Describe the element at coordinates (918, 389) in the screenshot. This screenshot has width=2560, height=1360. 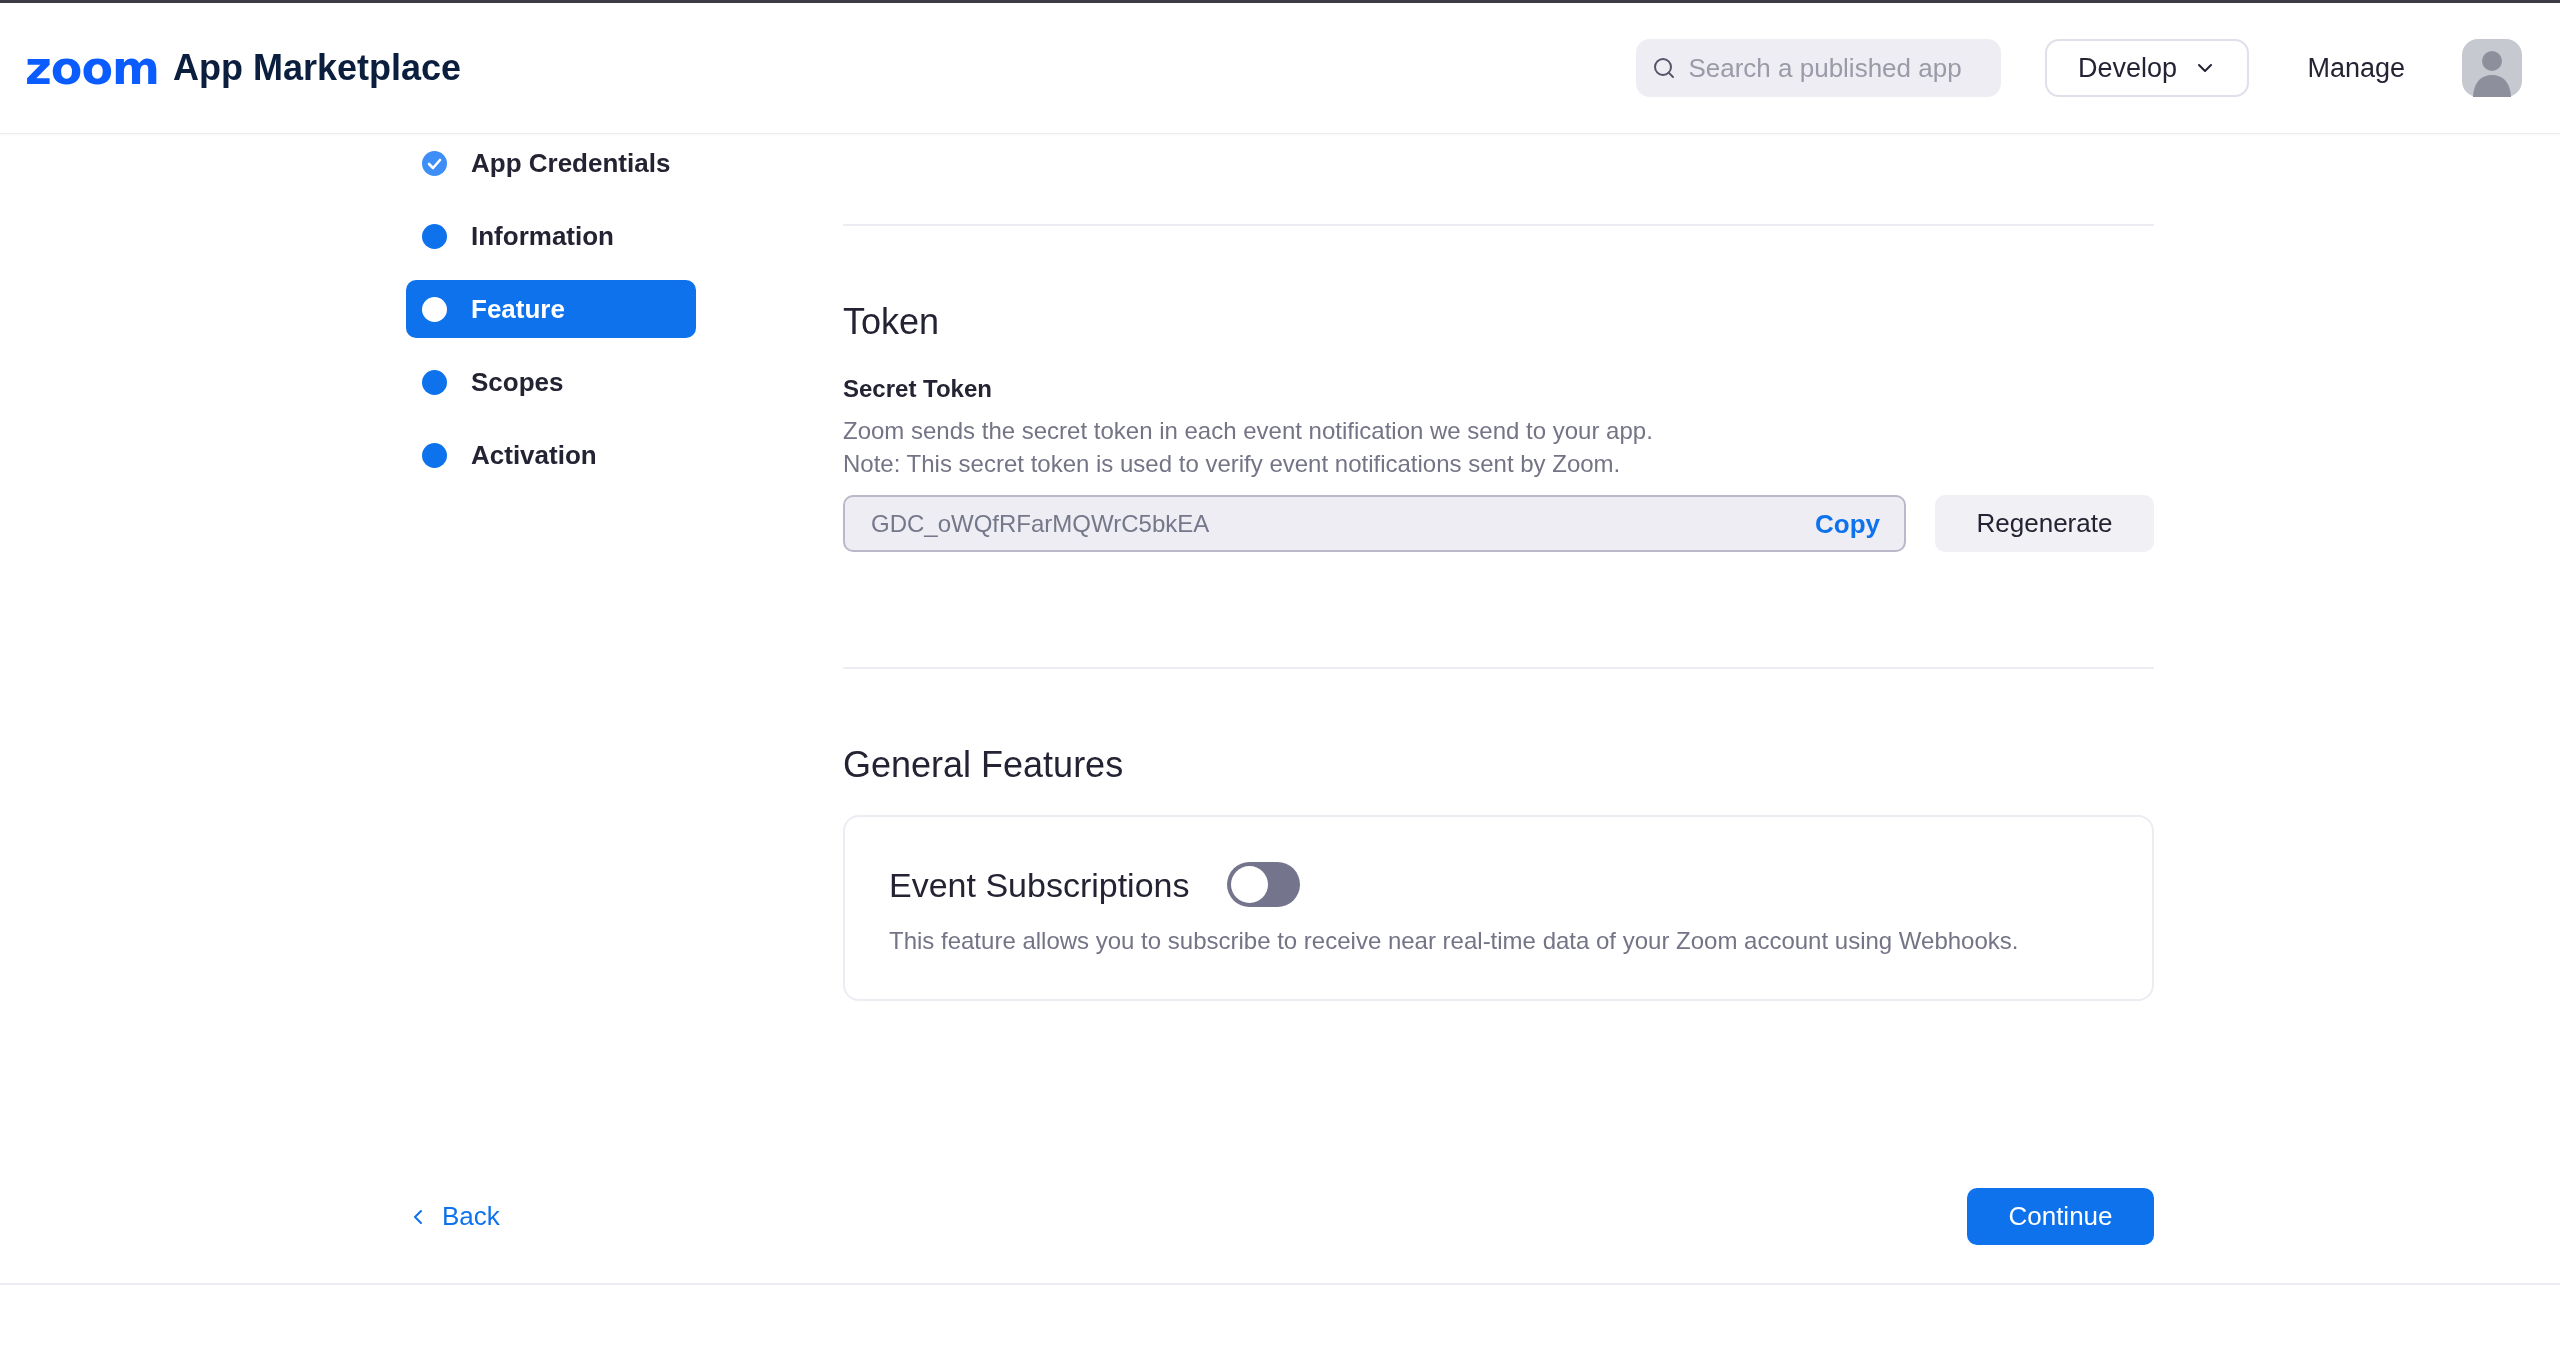
I see `field-label: Secret Token` at that location.